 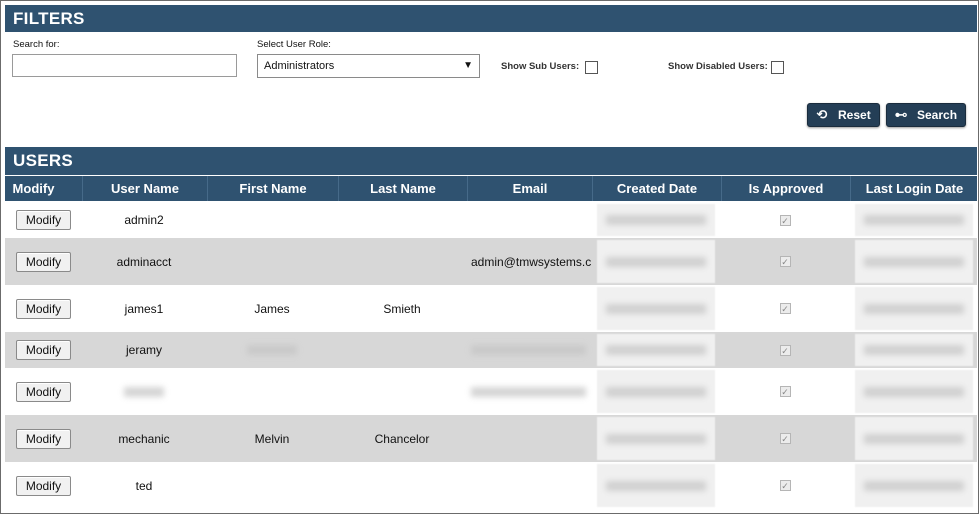 I want to click on col-last-login-date: Last Login Date, so click(x=914, y=188).